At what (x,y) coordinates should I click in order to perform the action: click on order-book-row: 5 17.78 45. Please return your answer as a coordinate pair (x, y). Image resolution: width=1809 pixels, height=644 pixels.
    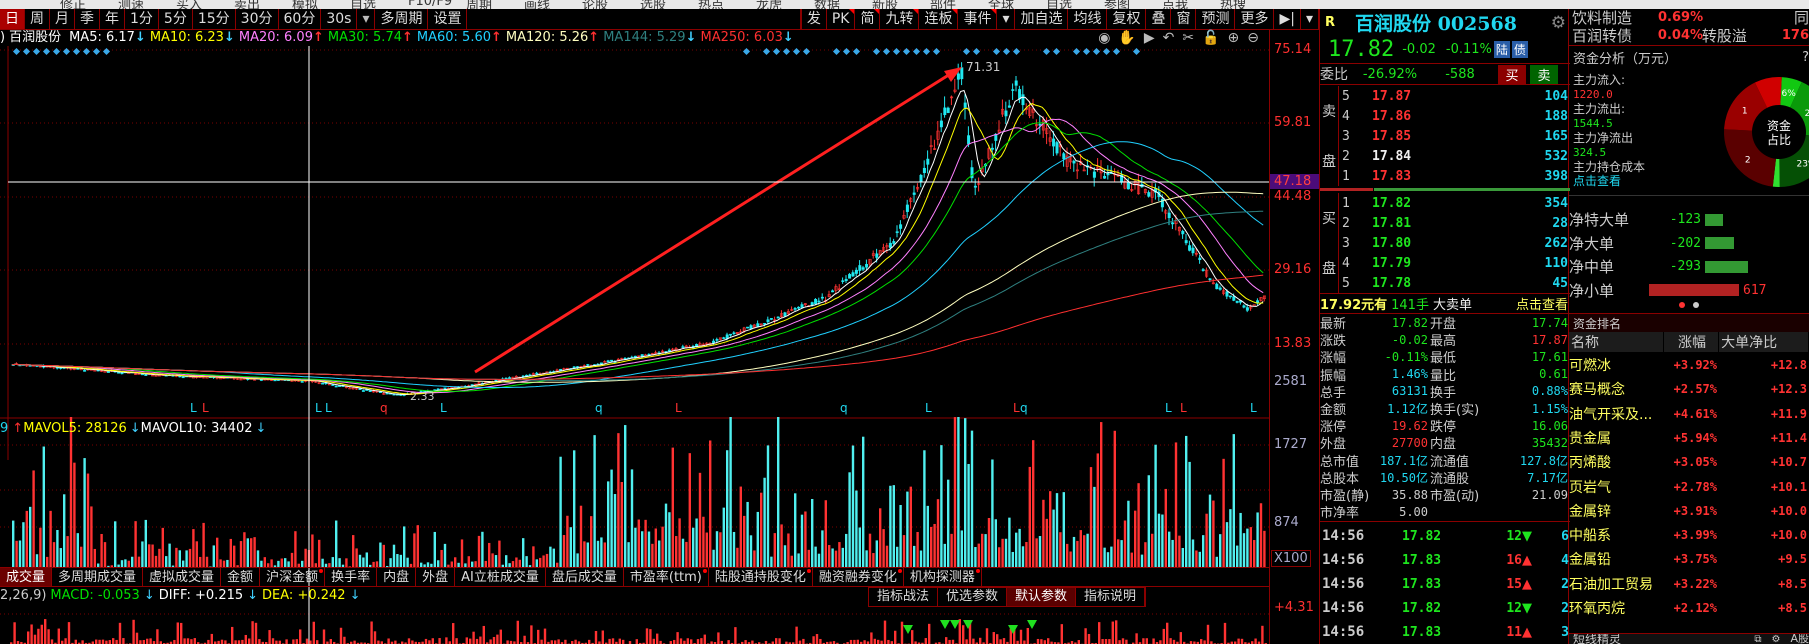
    Looking at the image, I should click on (1445, 283).